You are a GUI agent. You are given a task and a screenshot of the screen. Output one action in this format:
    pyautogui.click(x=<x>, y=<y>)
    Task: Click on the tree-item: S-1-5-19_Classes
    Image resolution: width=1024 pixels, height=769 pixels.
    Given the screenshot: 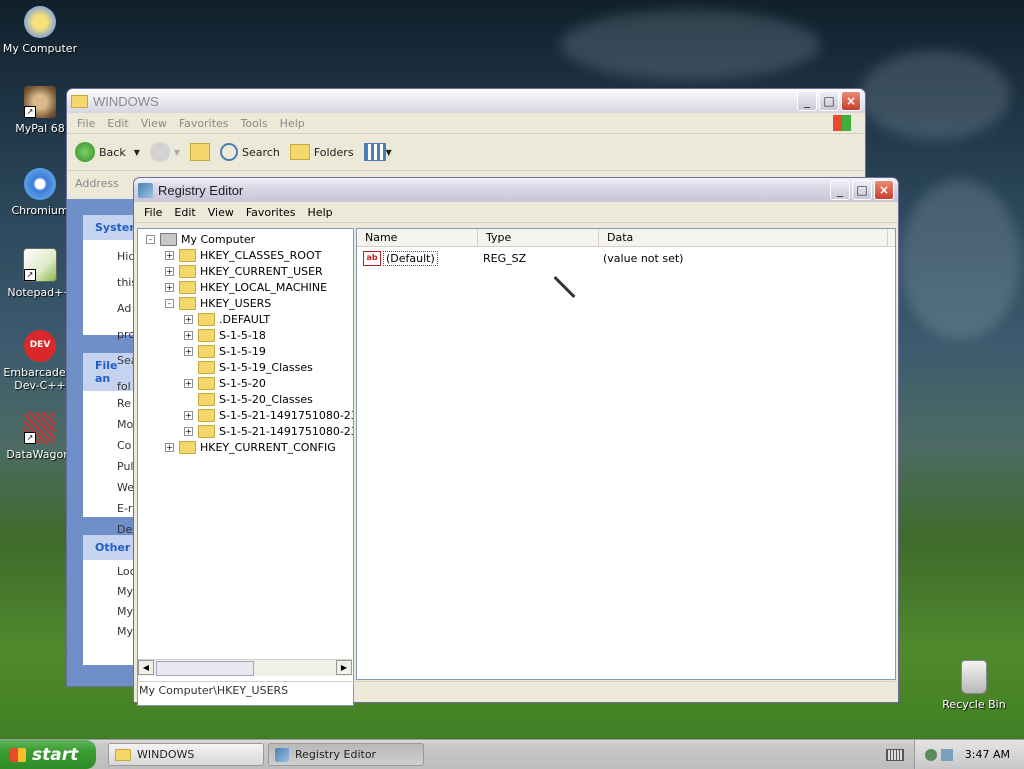 What is the action you would take?
    pyautogui.click(x=248, y=367)
    